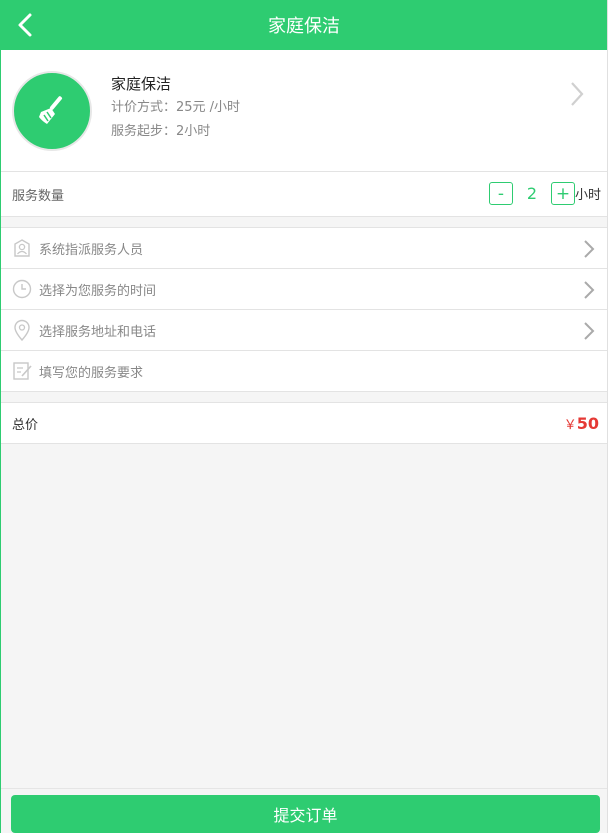 This screenshot has height=833, width=608. Describe the element at coordinates (52, 111) in the screenshot. I see `broom-icon` at that location.